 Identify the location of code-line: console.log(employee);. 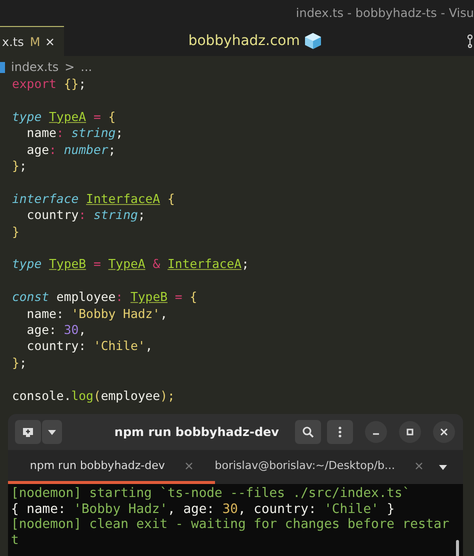
(93, 396).